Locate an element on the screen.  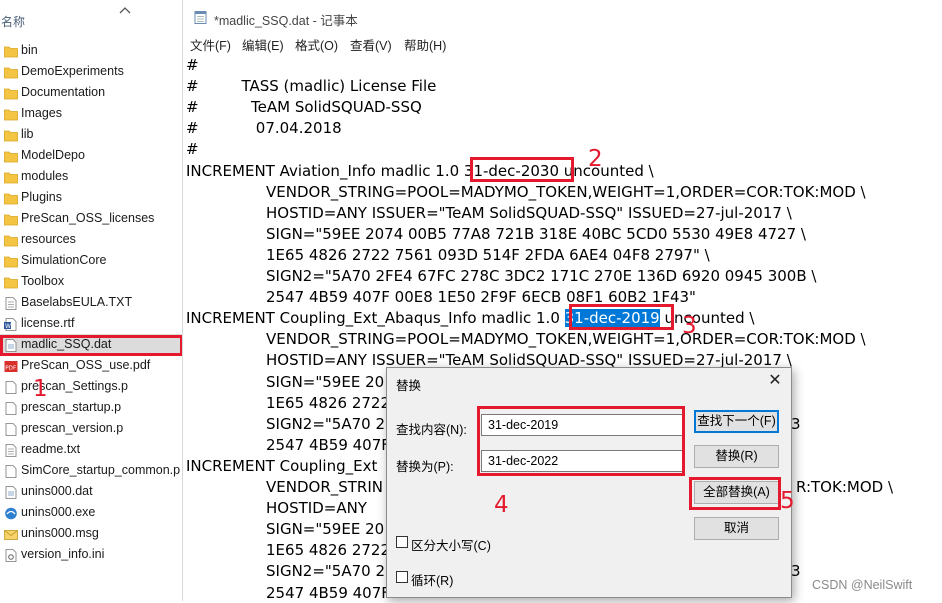
file-name: readme.txt is located at coordinates (51, 449).